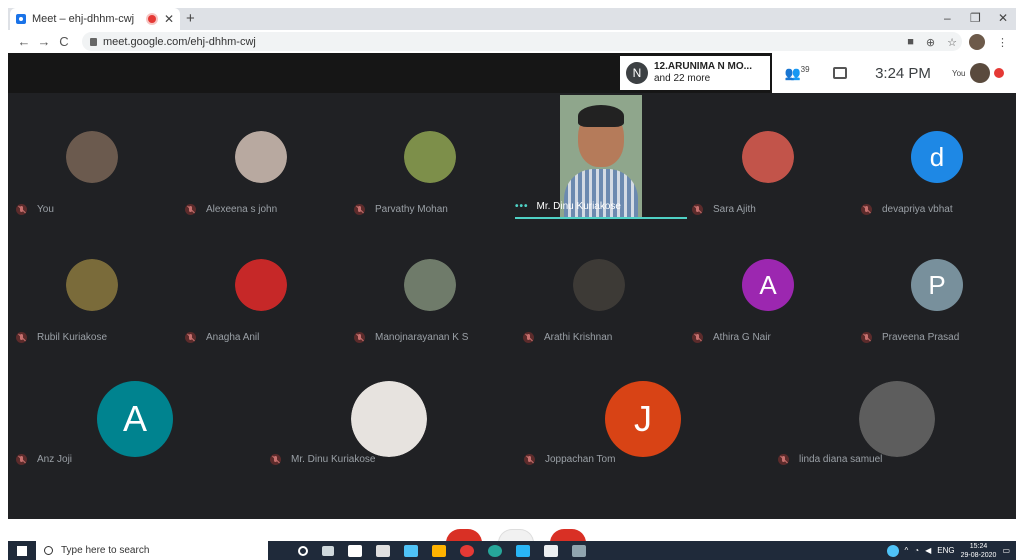 This screenshot has width=1016, height=560. Describe the element at coordinates (768, 289) in the screenshot. I see `participant-tile: A Athira G Nair` at that location.